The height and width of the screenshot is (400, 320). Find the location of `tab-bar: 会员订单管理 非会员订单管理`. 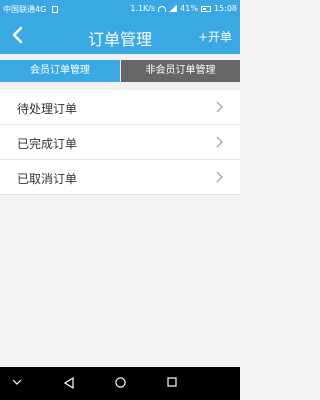

tab-bar: 会员订单管理 非会员订单管理 is located at coordinates (120, 71).